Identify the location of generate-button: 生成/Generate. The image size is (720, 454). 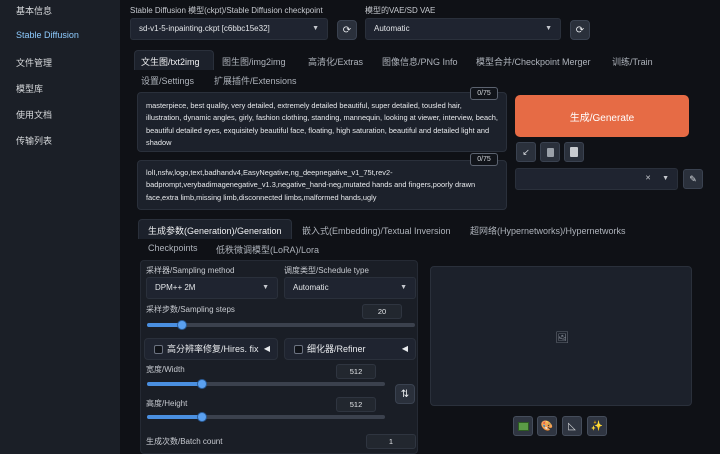
(602, 116).